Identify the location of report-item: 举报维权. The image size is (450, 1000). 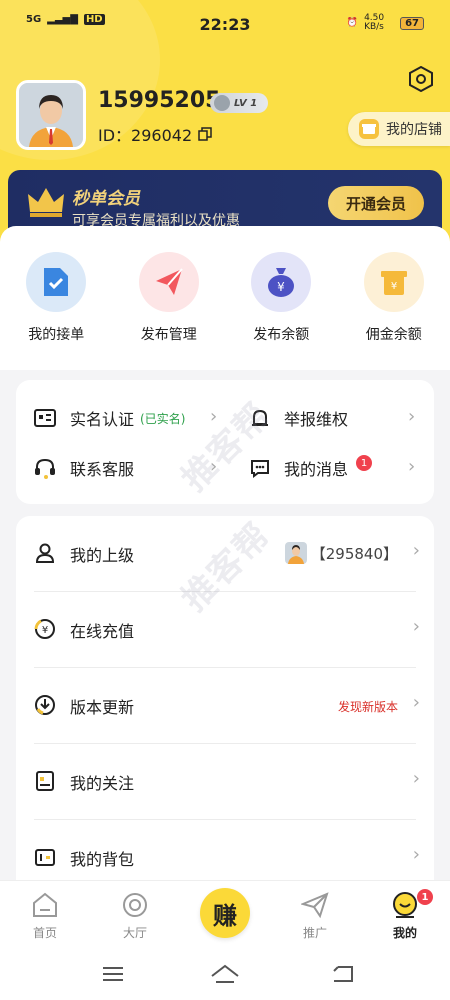
(299, 418).